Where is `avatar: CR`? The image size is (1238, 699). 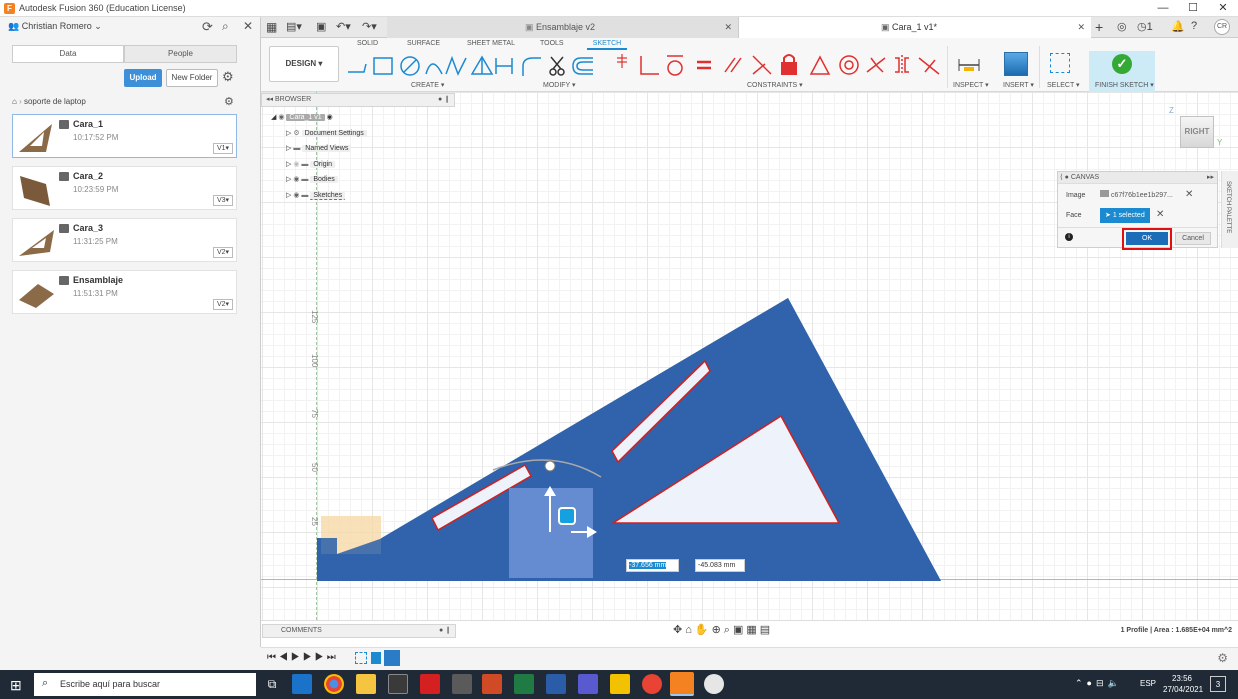 avatar: CR is located at coordinates (1222, 27).